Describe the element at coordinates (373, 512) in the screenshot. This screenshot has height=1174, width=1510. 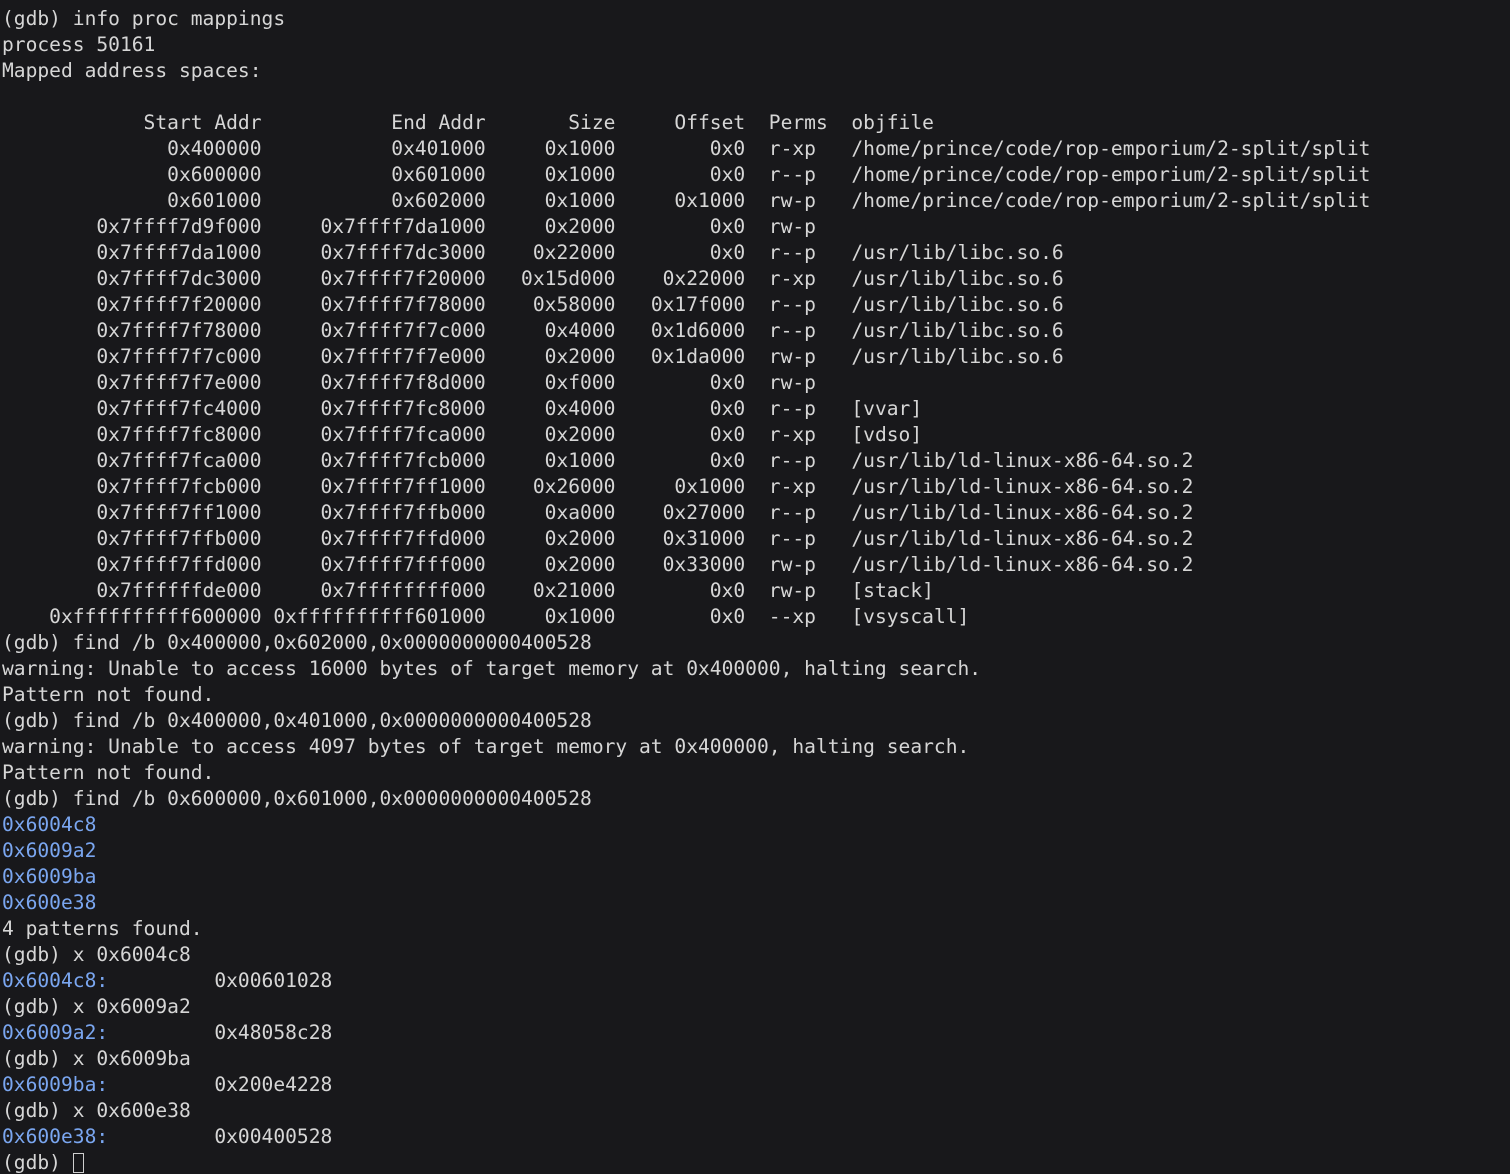
I see `mapping-end-addr: 0x7ffff7ffb000` at that location.